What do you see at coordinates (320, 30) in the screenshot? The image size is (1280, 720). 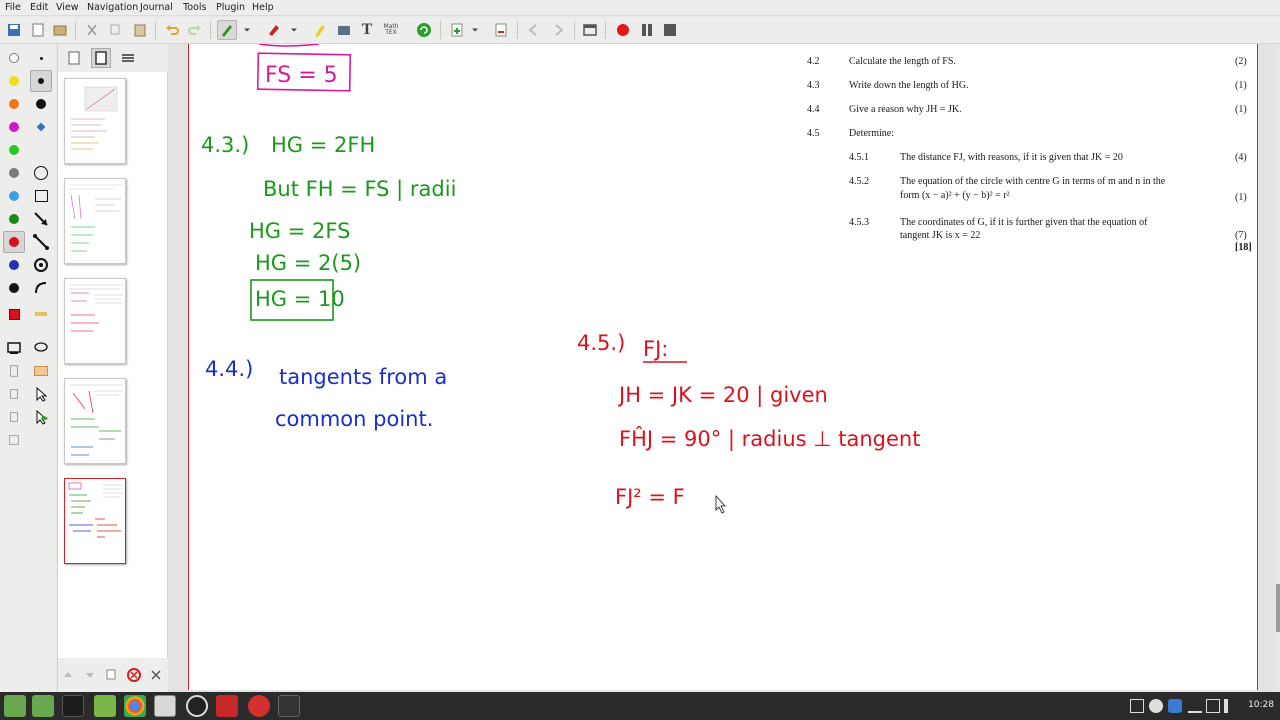 I see `highlighter-icon` at bounding box center [320, 30].